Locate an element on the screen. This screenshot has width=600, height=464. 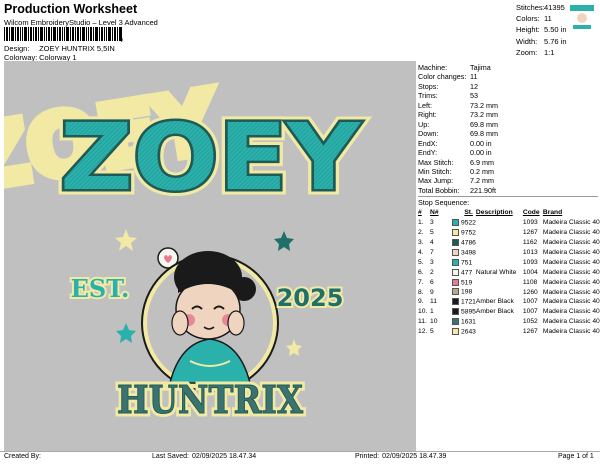
info-label: Right: is located at coordinates (427, 115).